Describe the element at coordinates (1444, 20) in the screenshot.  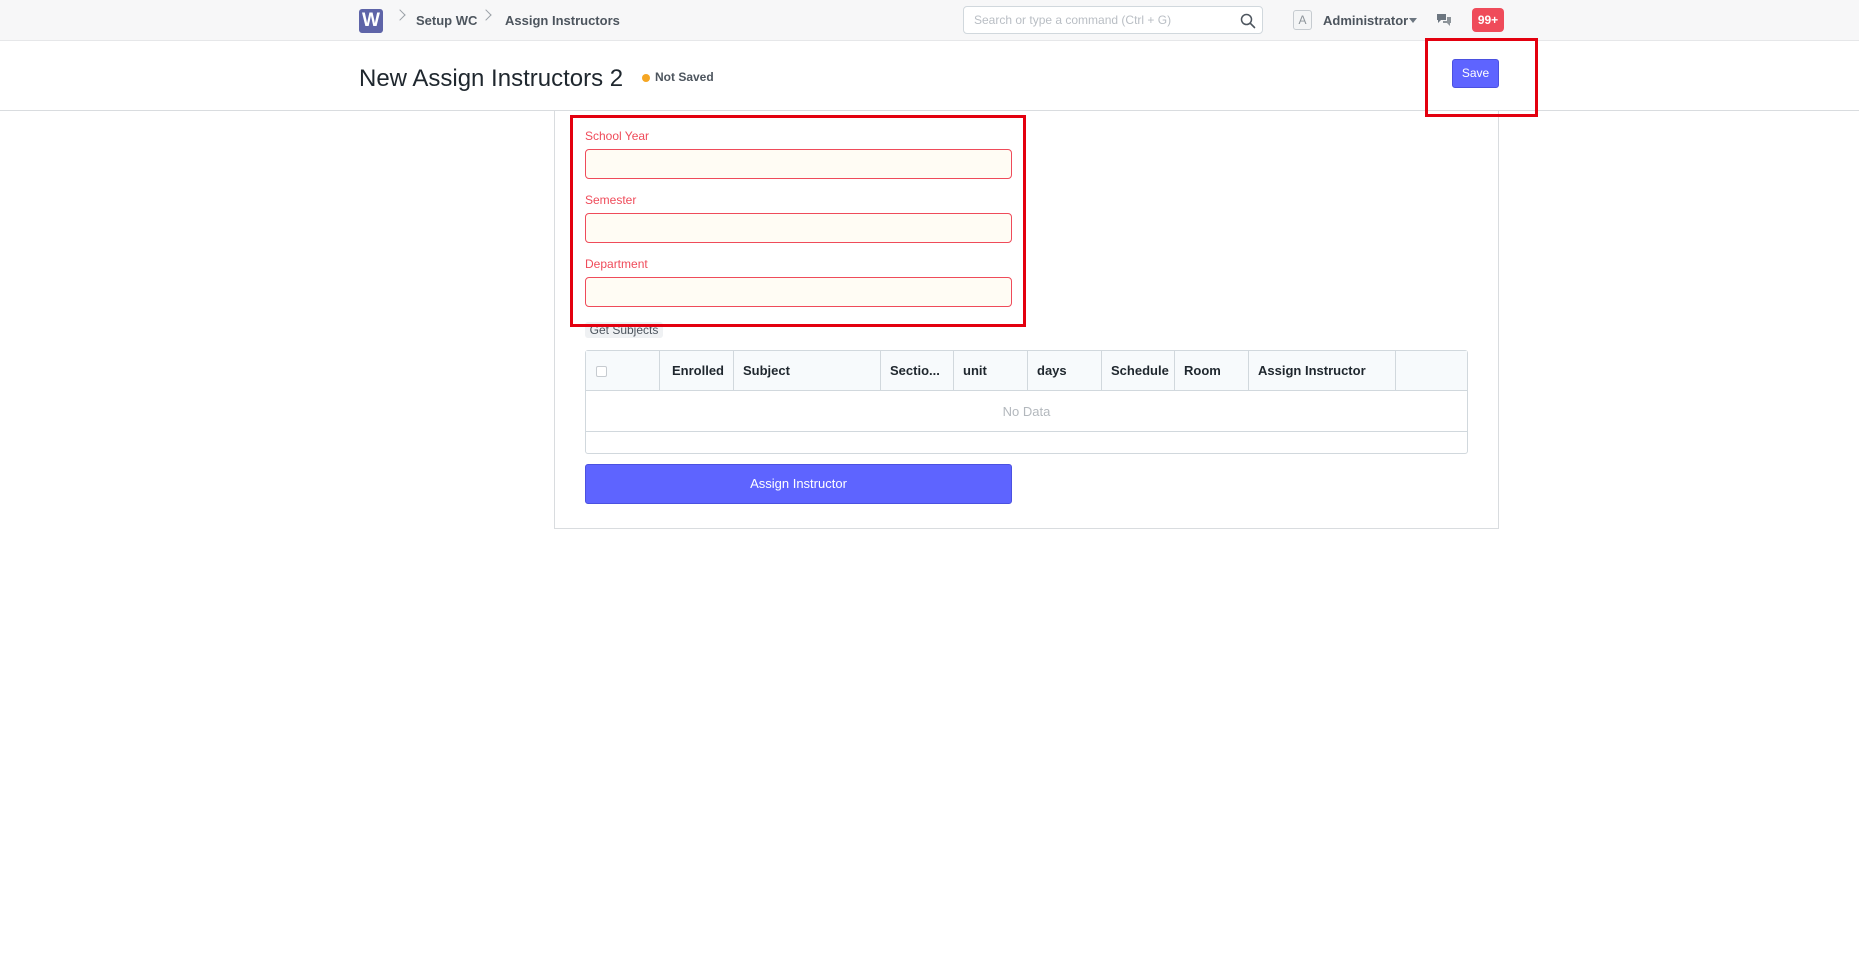
I see `chat-icon` at that location.